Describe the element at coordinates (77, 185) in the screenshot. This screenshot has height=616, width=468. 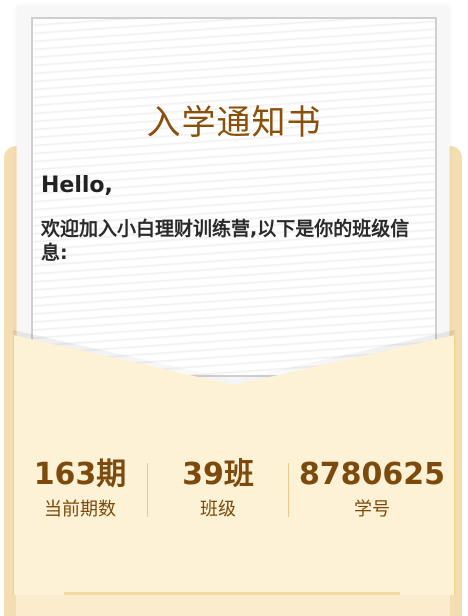
I see `letter-greeting: Hello,` at that location.